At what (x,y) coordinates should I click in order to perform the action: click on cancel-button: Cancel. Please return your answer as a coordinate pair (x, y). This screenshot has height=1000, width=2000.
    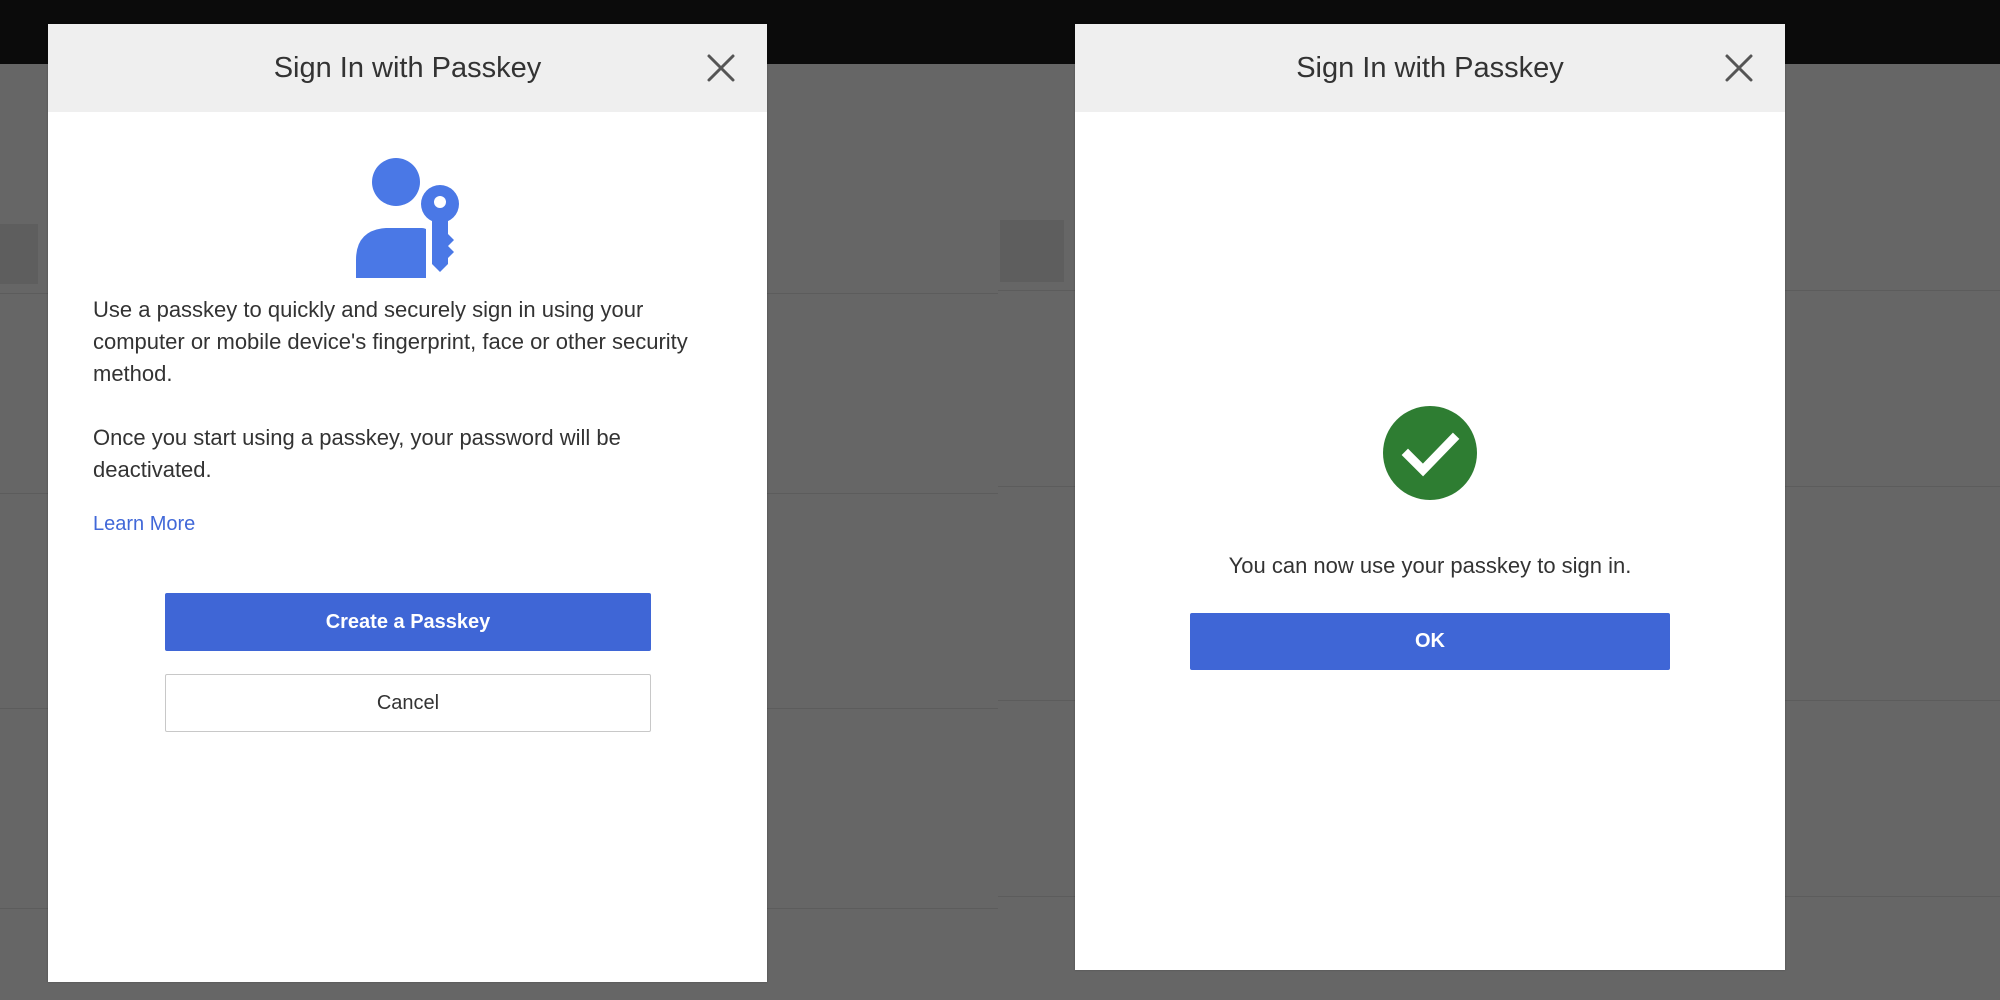
    Looking at the image, I should click on (408, 703).